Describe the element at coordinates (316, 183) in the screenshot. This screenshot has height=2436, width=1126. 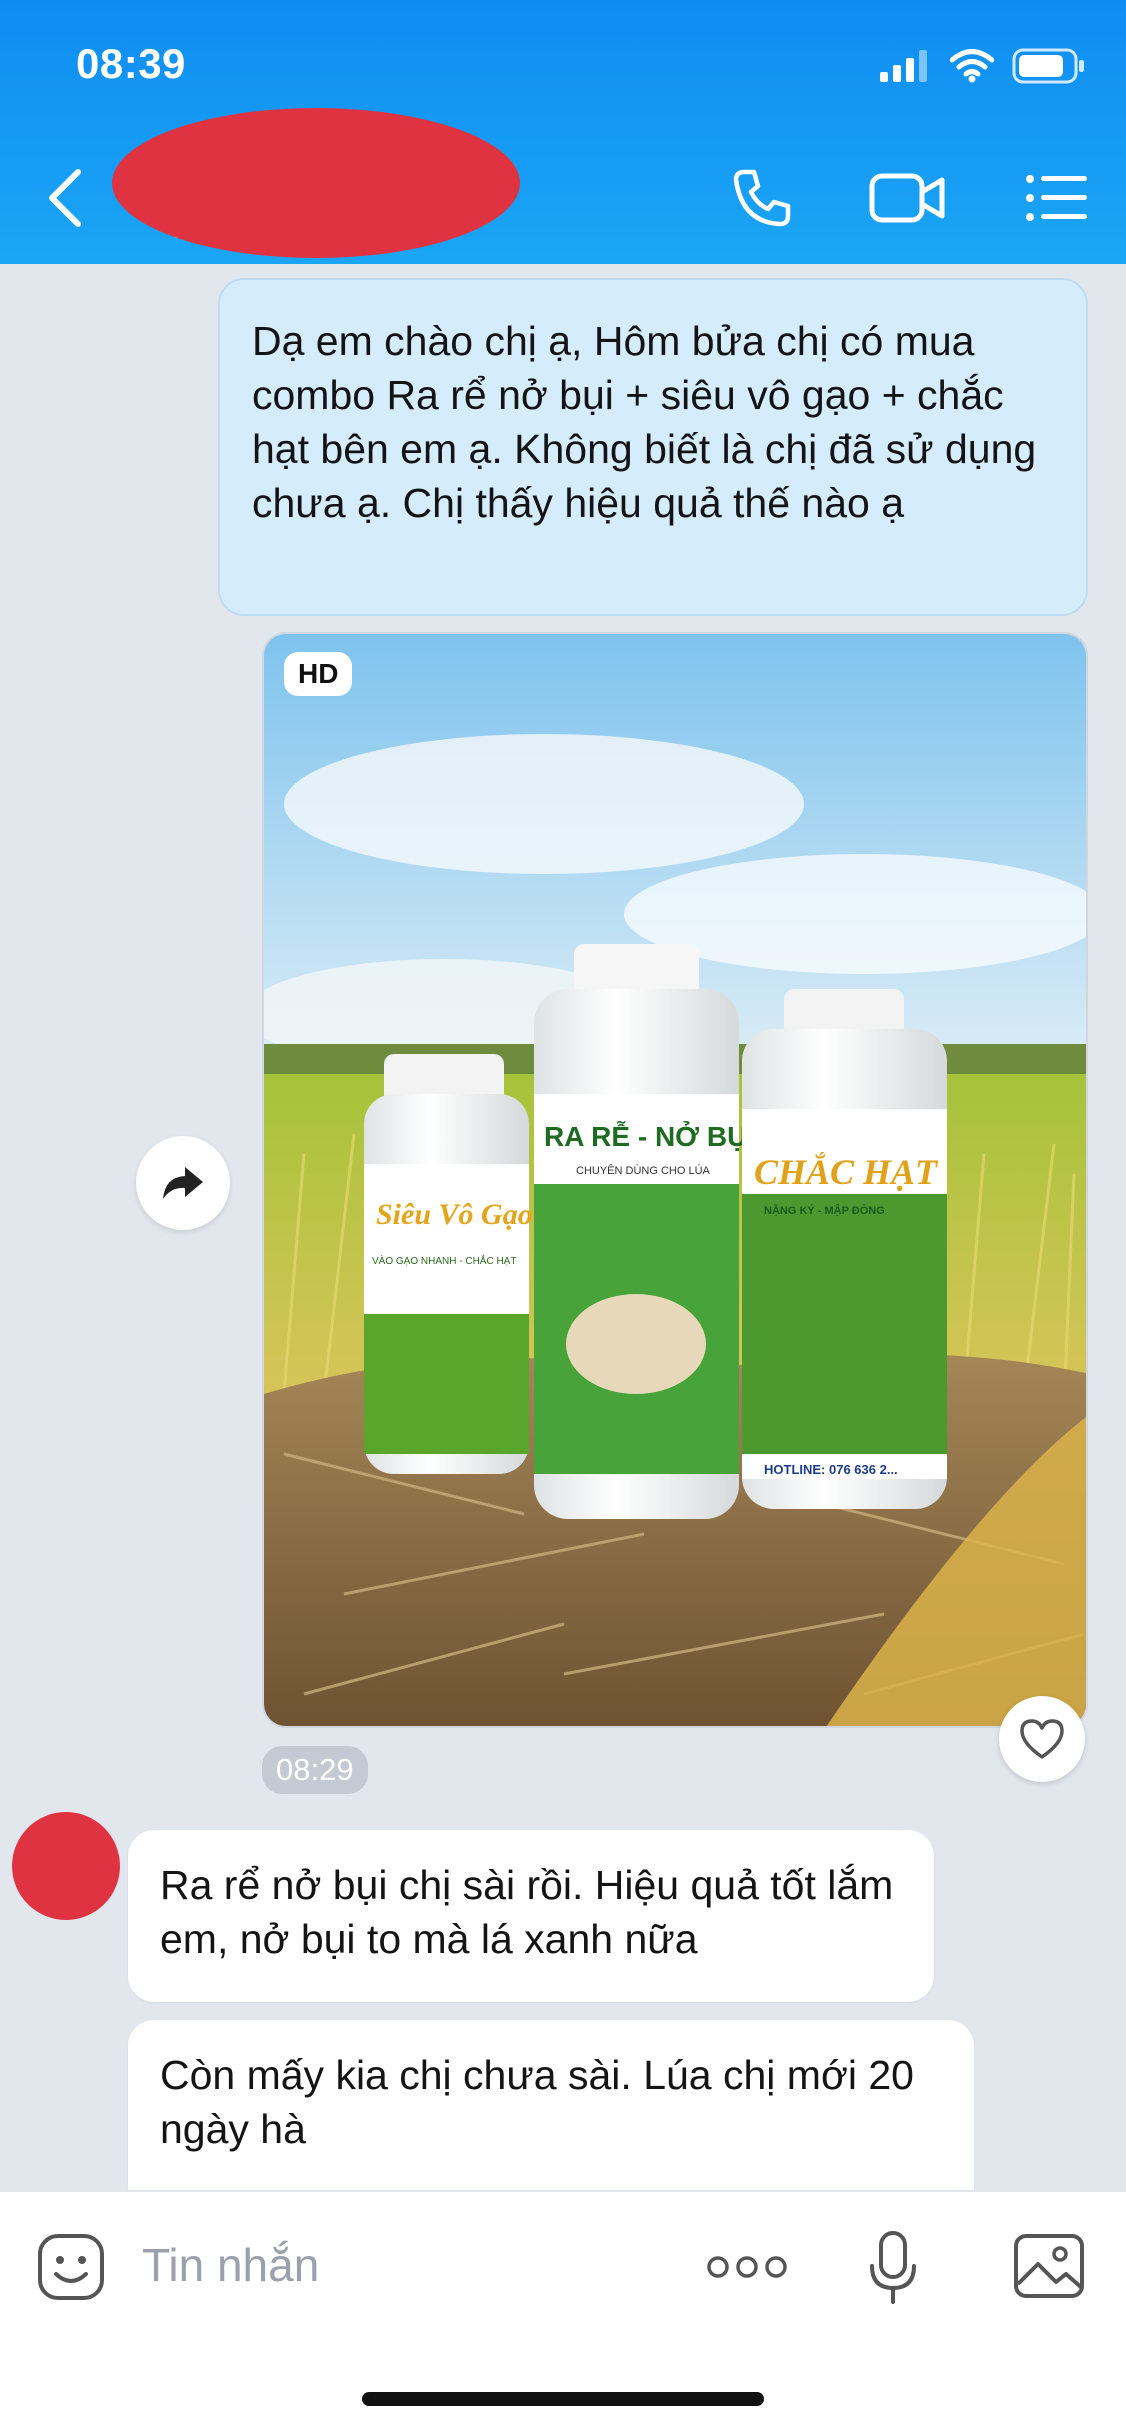
I see `contact-name-redacted` at that location.